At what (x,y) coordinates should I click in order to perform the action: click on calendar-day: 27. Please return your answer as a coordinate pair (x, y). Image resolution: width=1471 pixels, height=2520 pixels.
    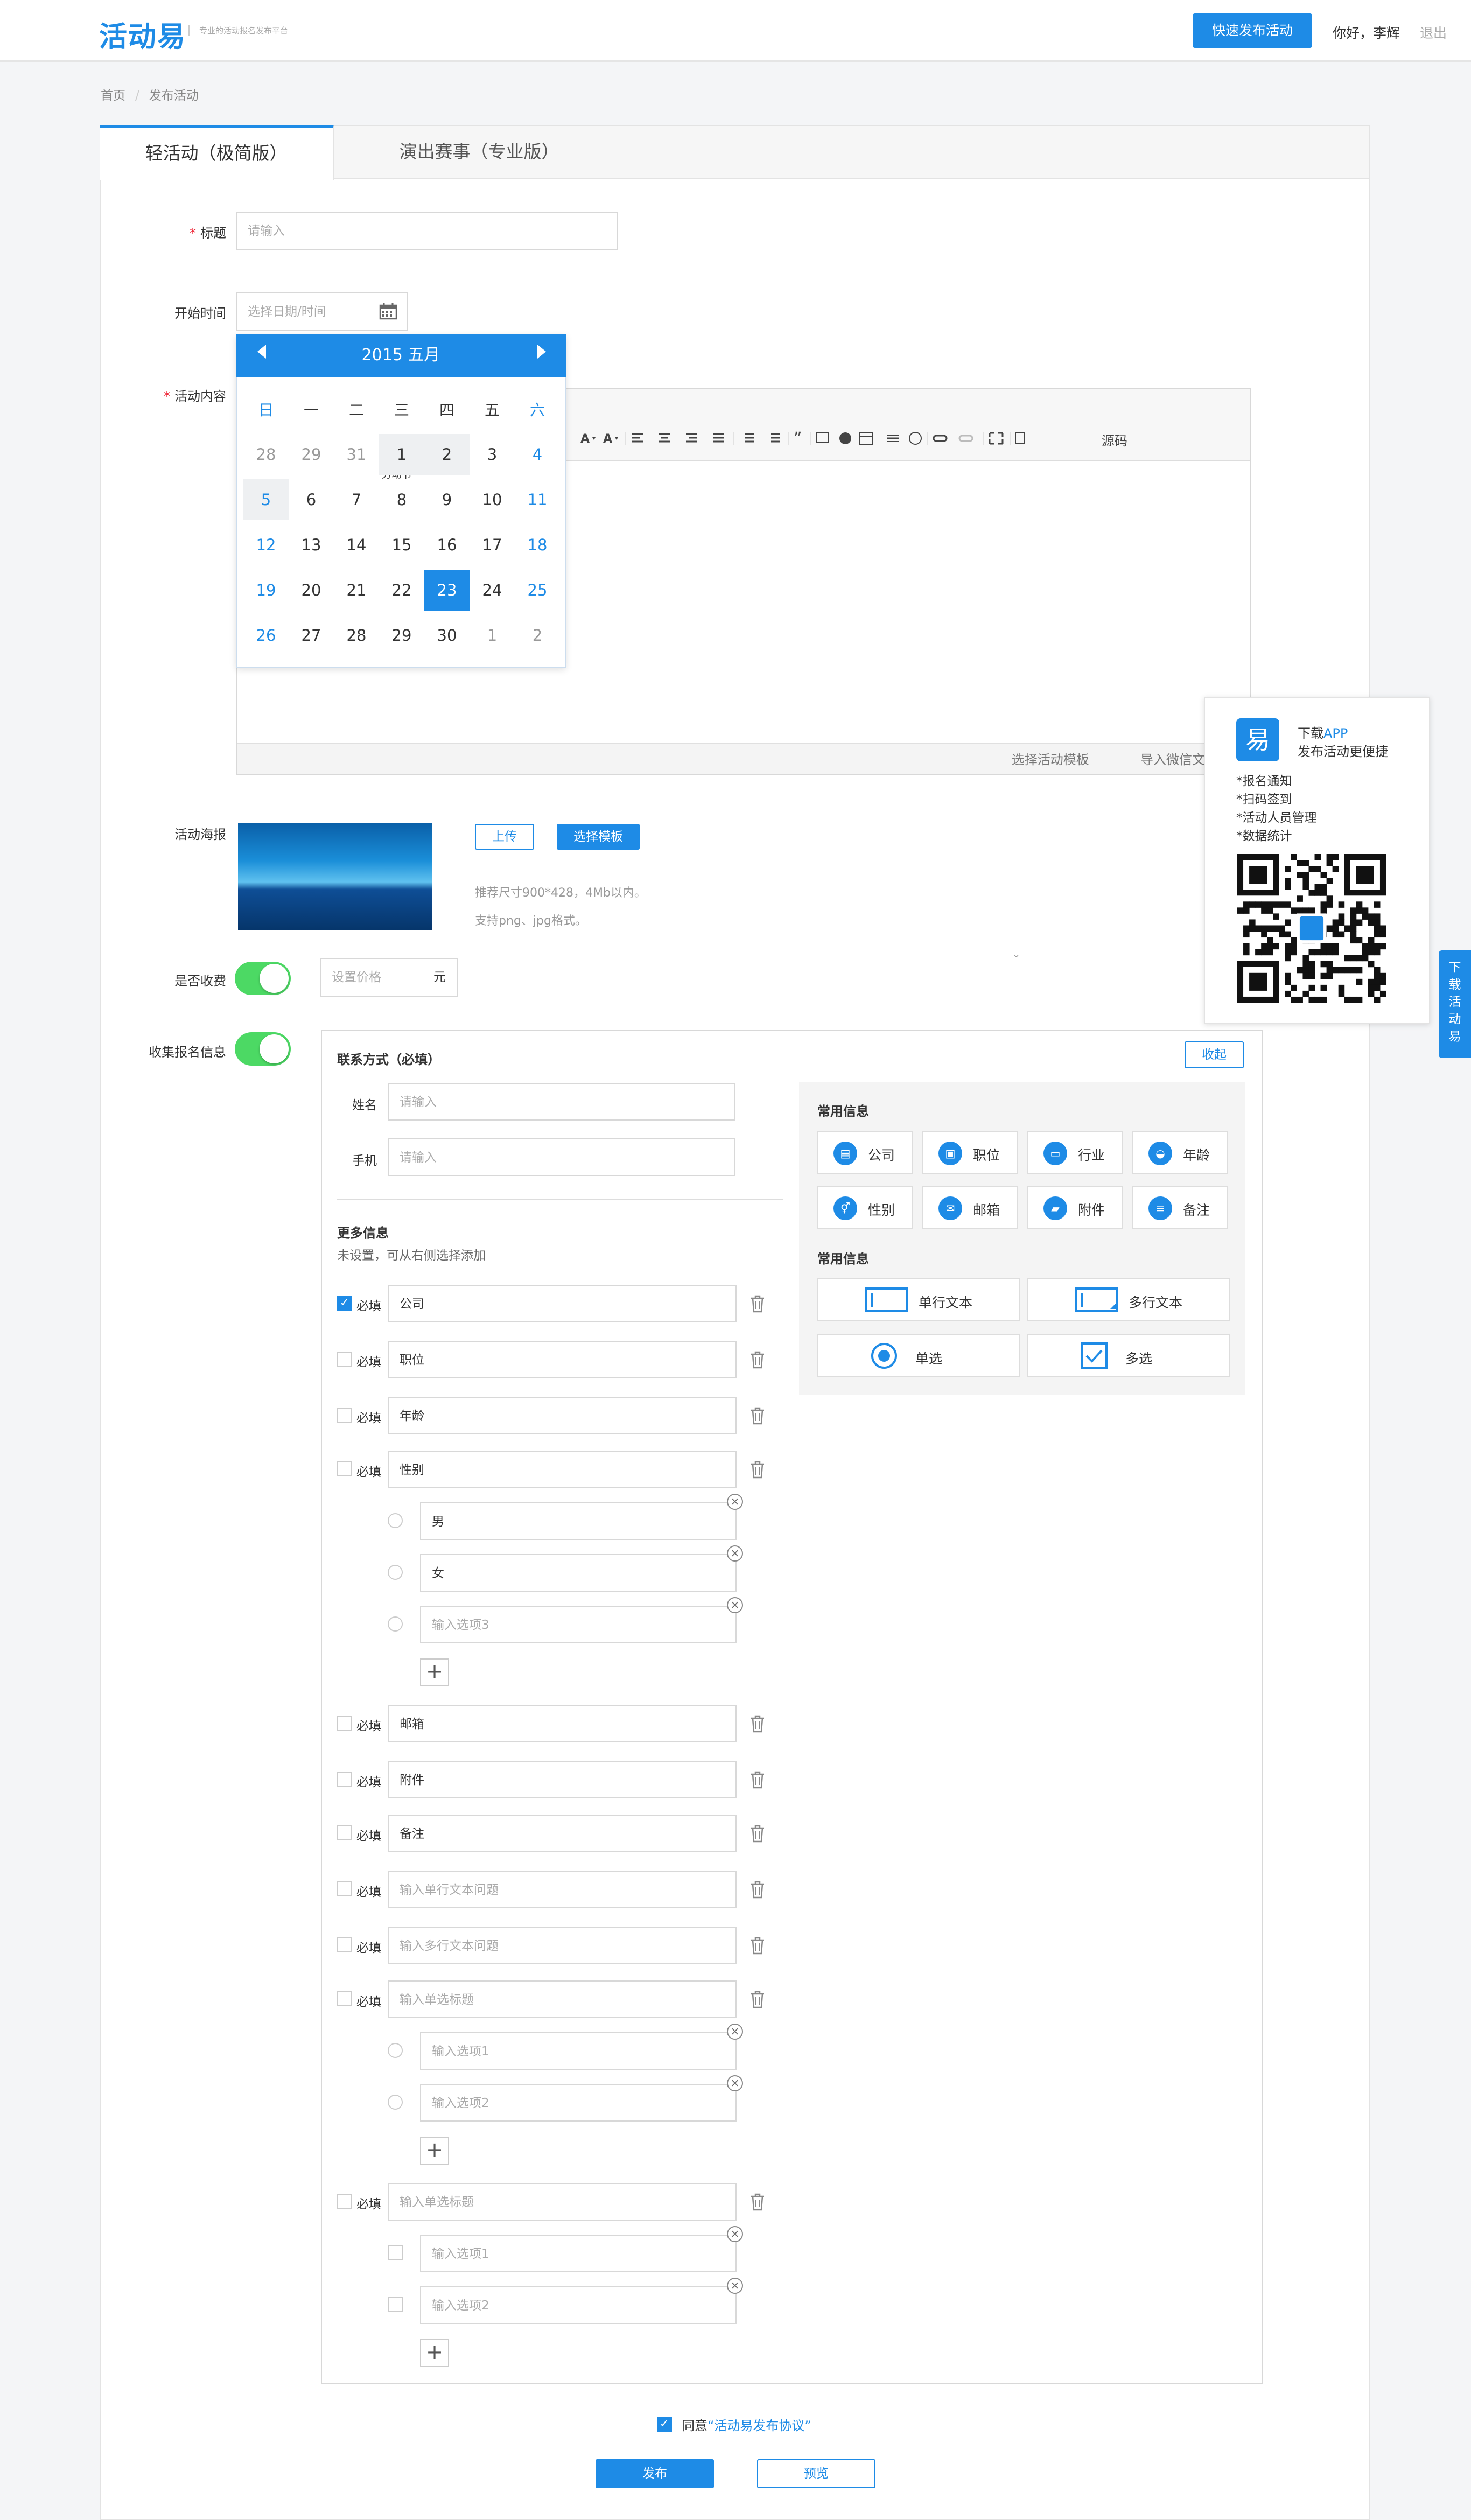
    Looking at the image, I should click on (311, 635).